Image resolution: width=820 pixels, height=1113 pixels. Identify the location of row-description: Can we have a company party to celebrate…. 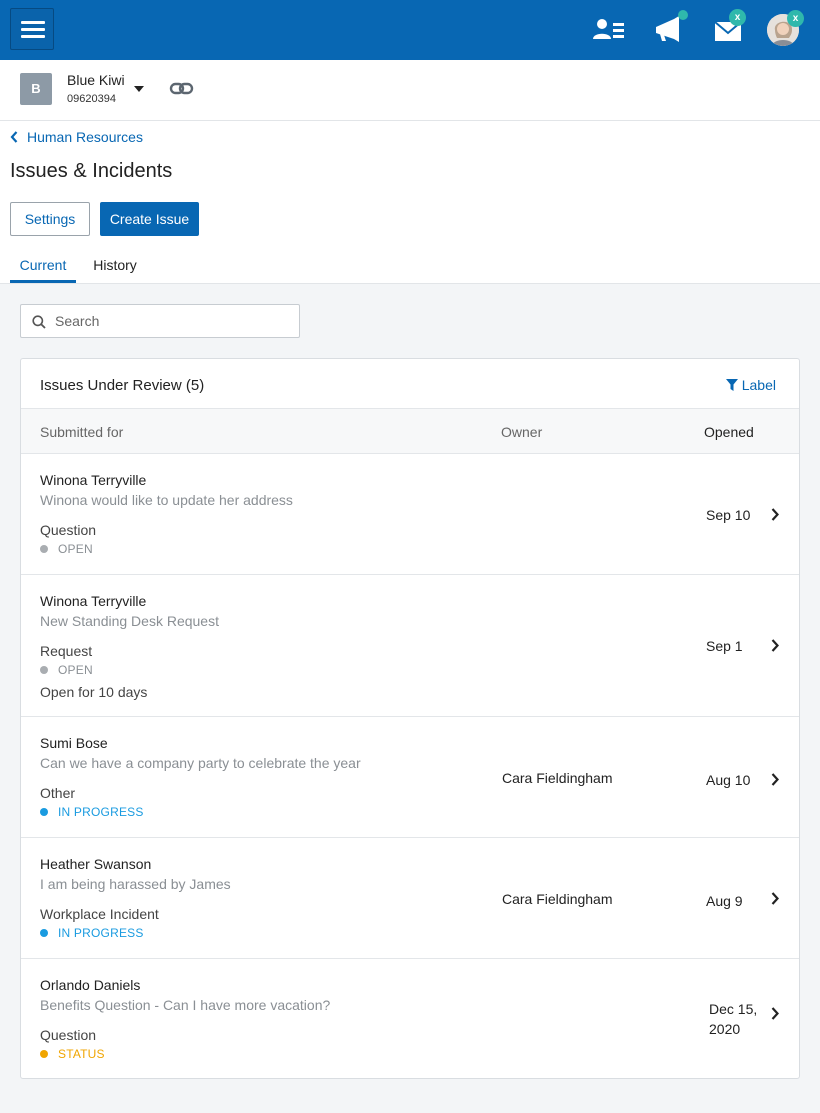
(200, 763).